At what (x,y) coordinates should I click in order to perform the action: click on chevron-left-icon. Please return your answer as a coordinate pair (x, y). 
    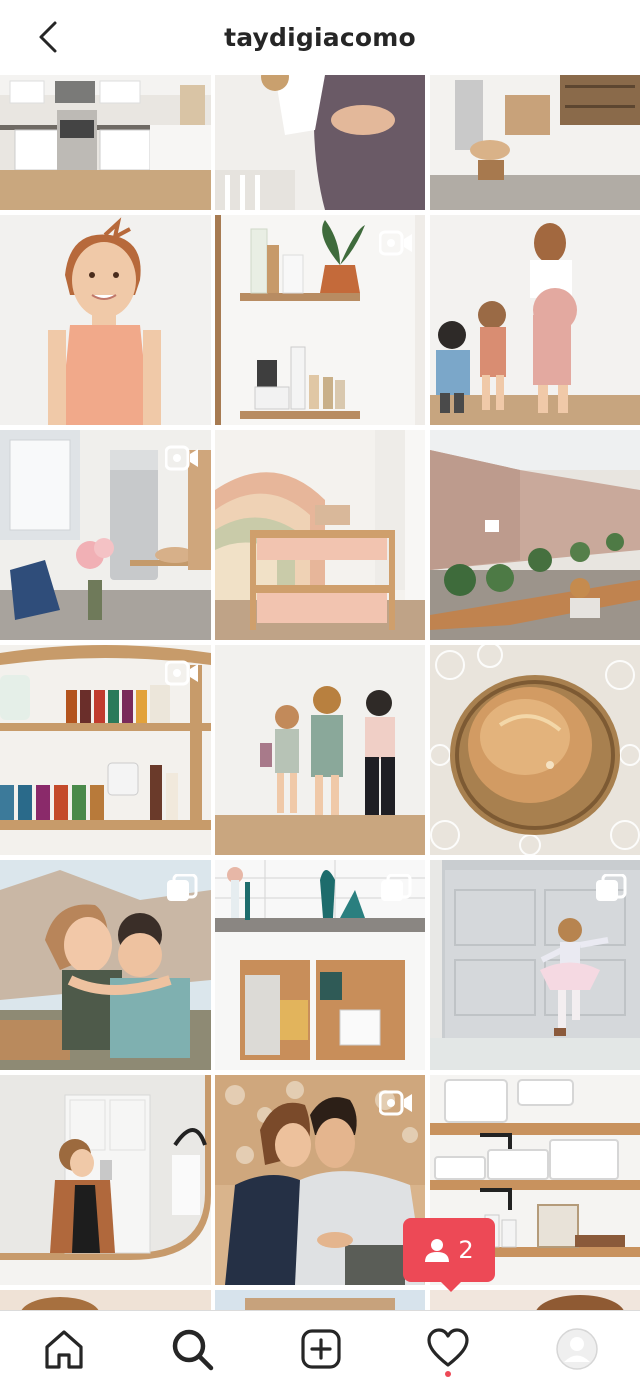
    Looking at the image, I should click on (48, 37).